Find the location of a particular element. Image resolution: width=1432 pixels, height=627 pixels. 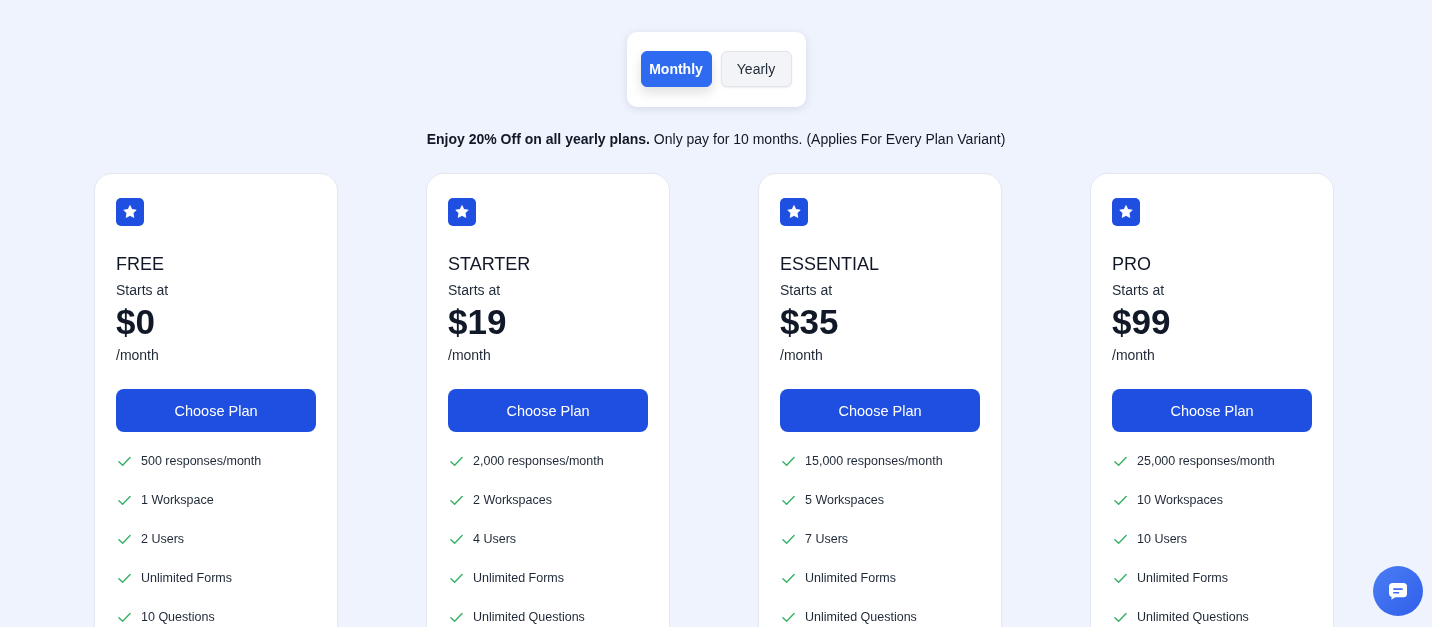

feature-text: 4 Users is located at coordinates (495, 539).